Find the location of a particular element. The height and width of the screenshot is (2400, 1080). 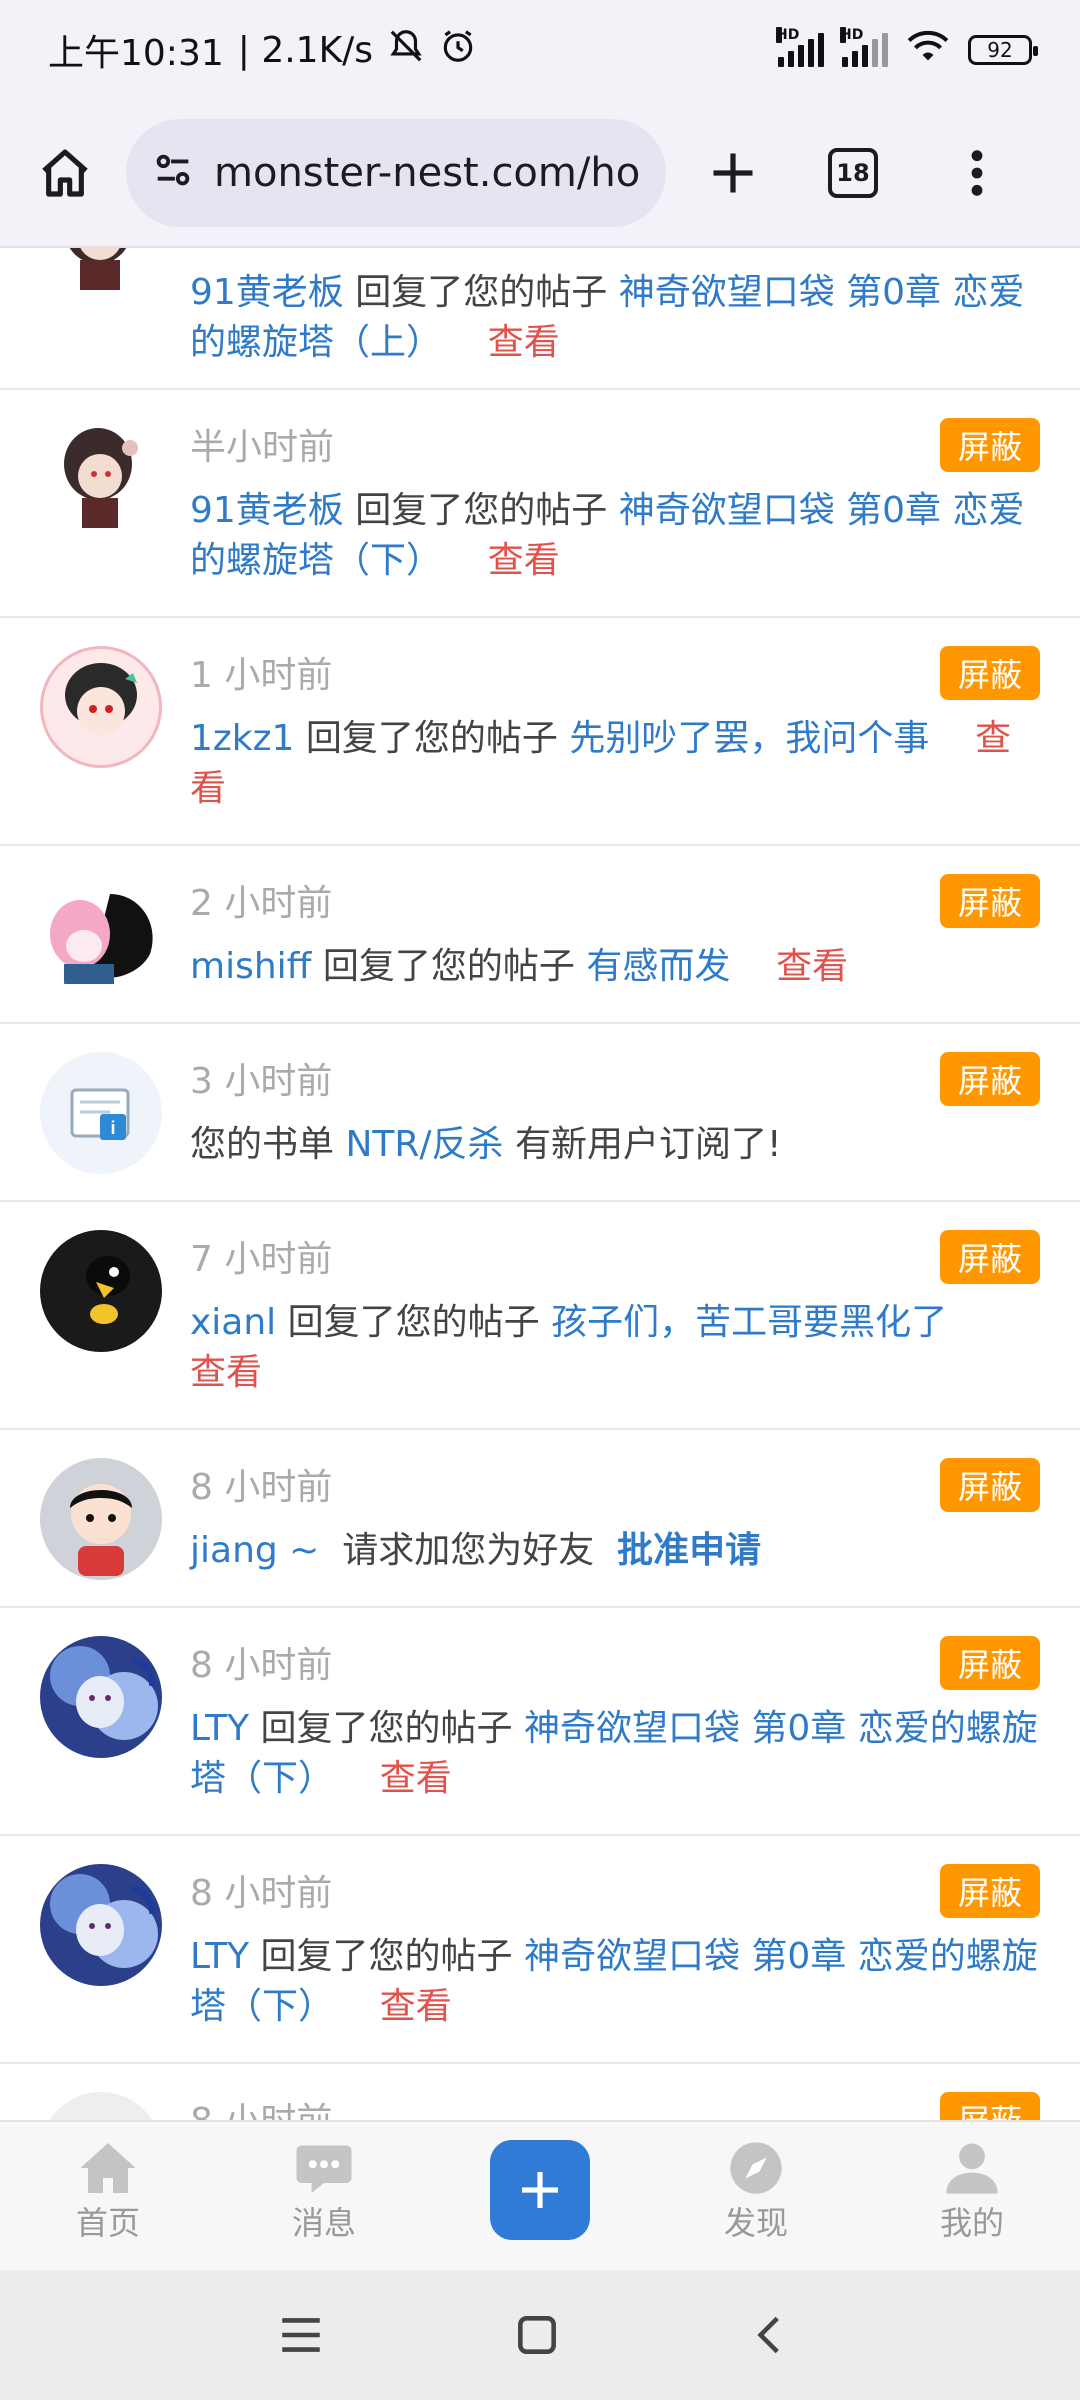

menu-icon is located at coordinates (301, 2337).